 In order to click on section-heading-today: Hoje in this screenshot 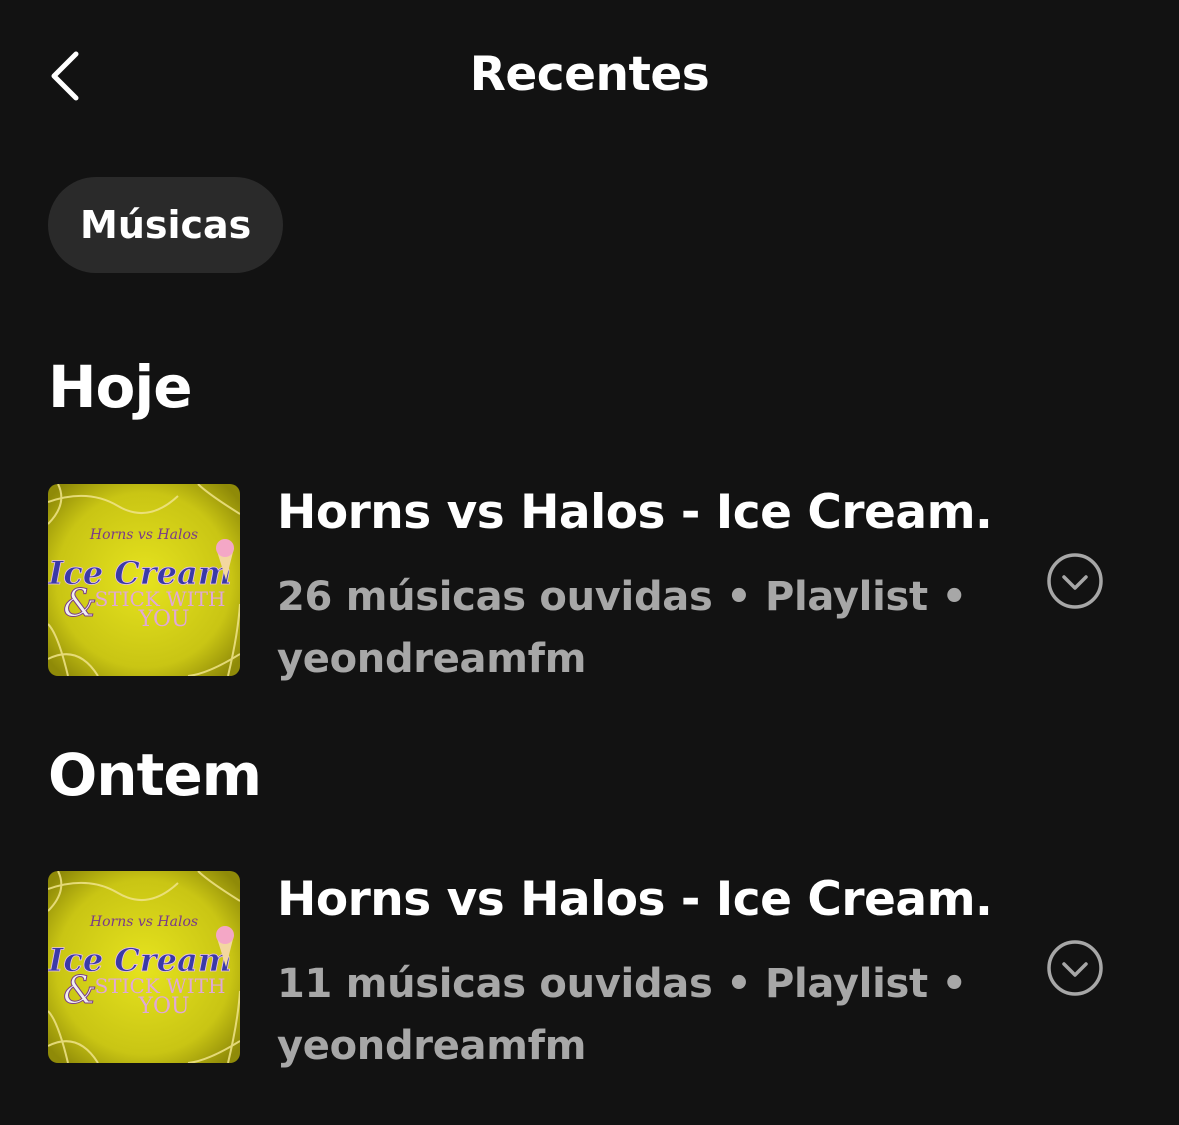, I will do `click(120, 387)`.